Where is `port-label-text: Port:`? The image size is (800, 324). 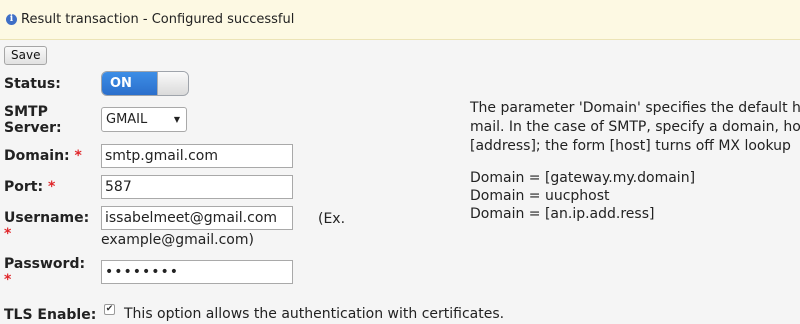
port-label-text: Port: is located at coordinates (24, 187).